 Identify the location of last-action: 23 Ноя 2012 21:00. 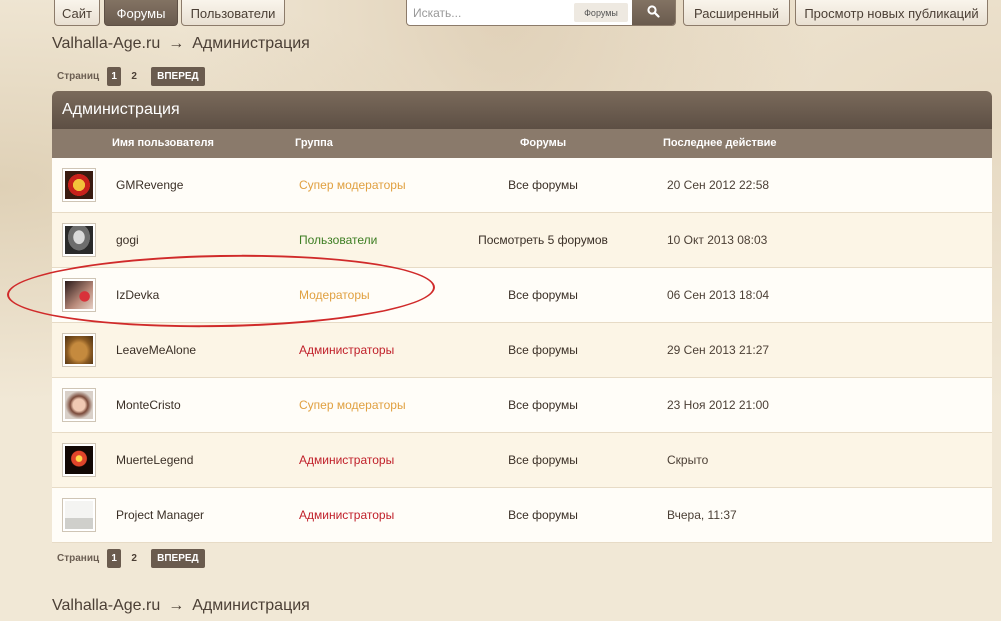
(718, 405).